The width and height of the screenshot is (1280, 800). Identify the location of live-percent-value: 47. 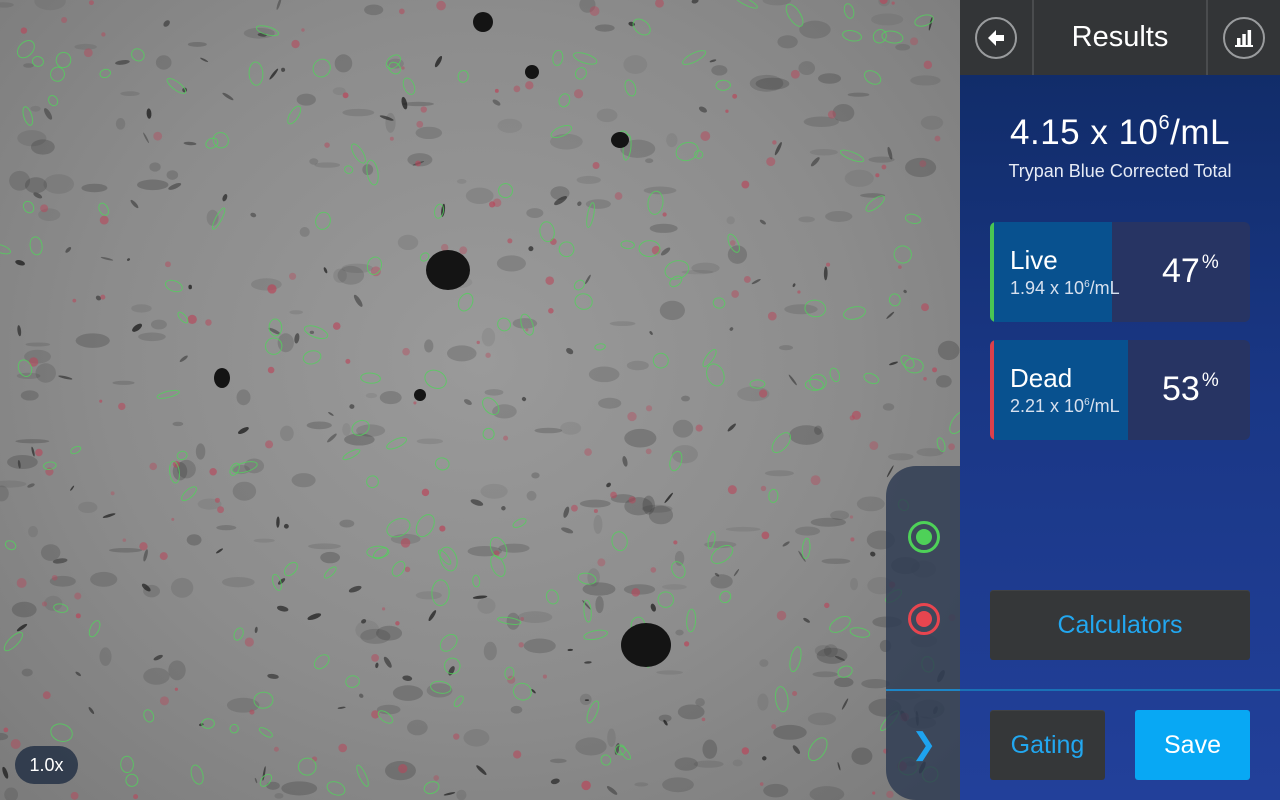
(1181, 271).